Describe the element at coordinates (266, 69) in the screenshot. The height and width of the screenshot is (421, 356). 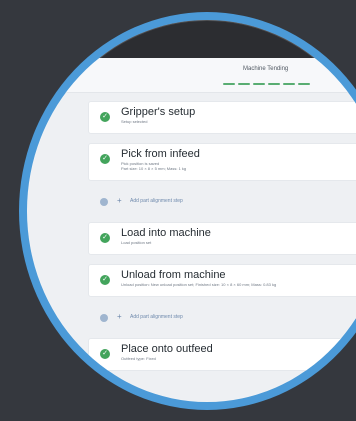
I see `page-title: Machine Tending` at that location.